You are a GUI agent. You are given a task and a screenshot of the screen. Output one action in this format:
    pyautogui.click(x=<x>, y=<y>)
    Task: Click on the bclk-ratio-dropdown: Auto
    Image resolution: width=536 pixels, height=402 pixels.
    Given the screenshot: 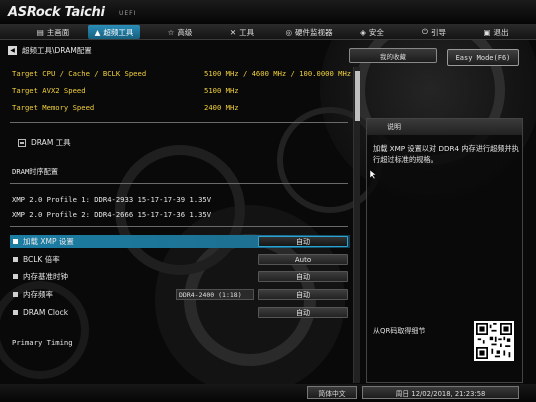 What is the action you would take?
    pyautogui.click(x=303, y=259)
    